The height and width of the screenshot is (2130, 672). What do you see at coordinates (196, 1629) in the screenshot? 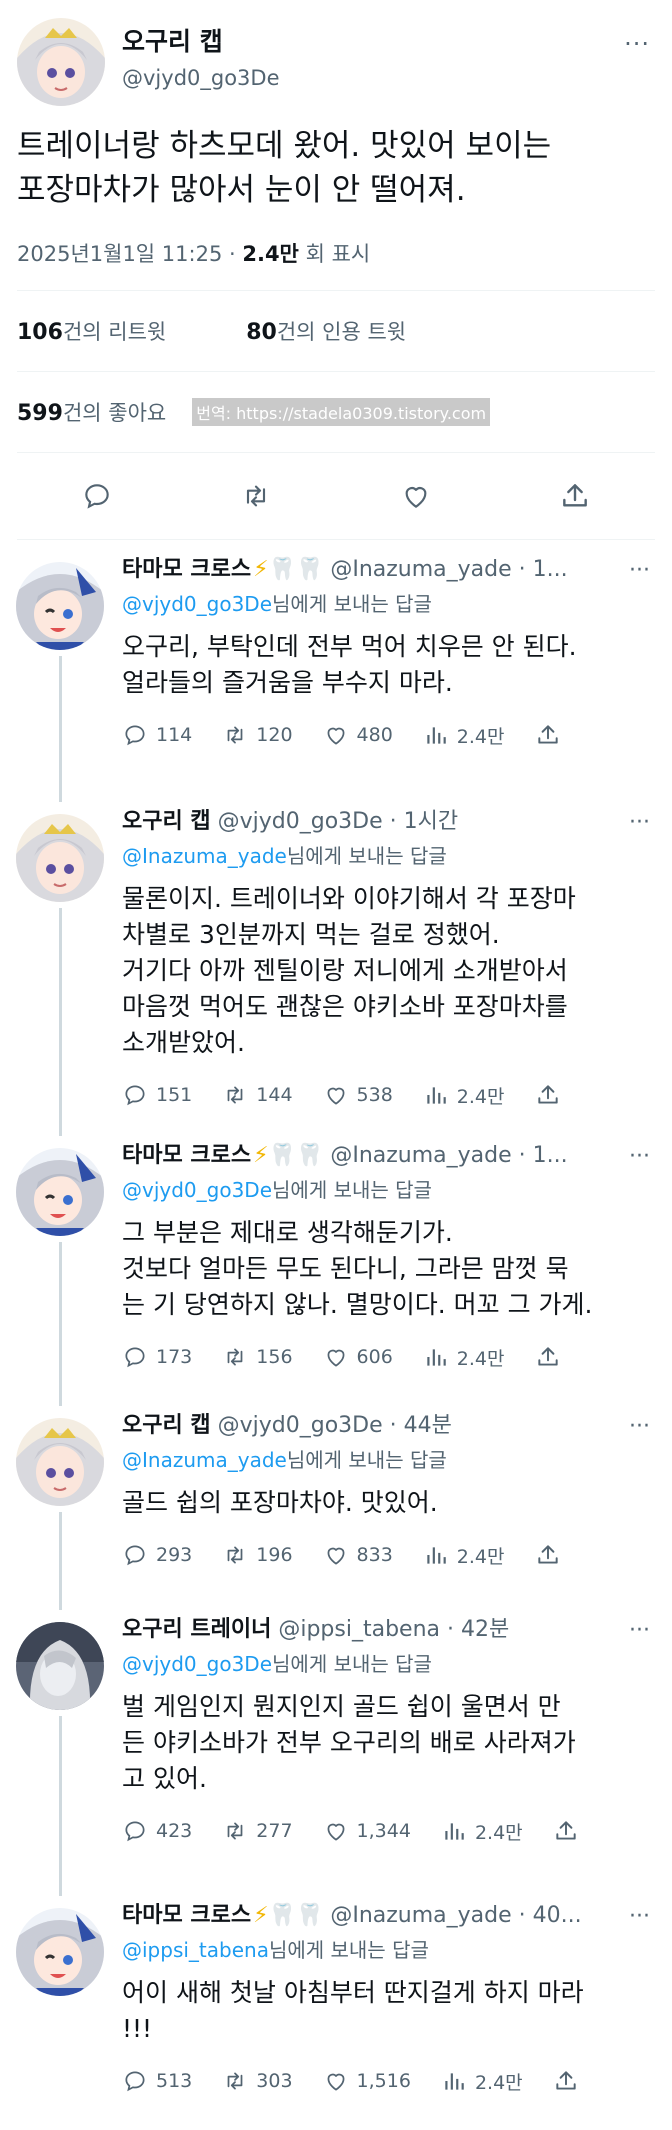
I see `reply-author: 오구리 트레이너` at bounding box center [196, 1629].